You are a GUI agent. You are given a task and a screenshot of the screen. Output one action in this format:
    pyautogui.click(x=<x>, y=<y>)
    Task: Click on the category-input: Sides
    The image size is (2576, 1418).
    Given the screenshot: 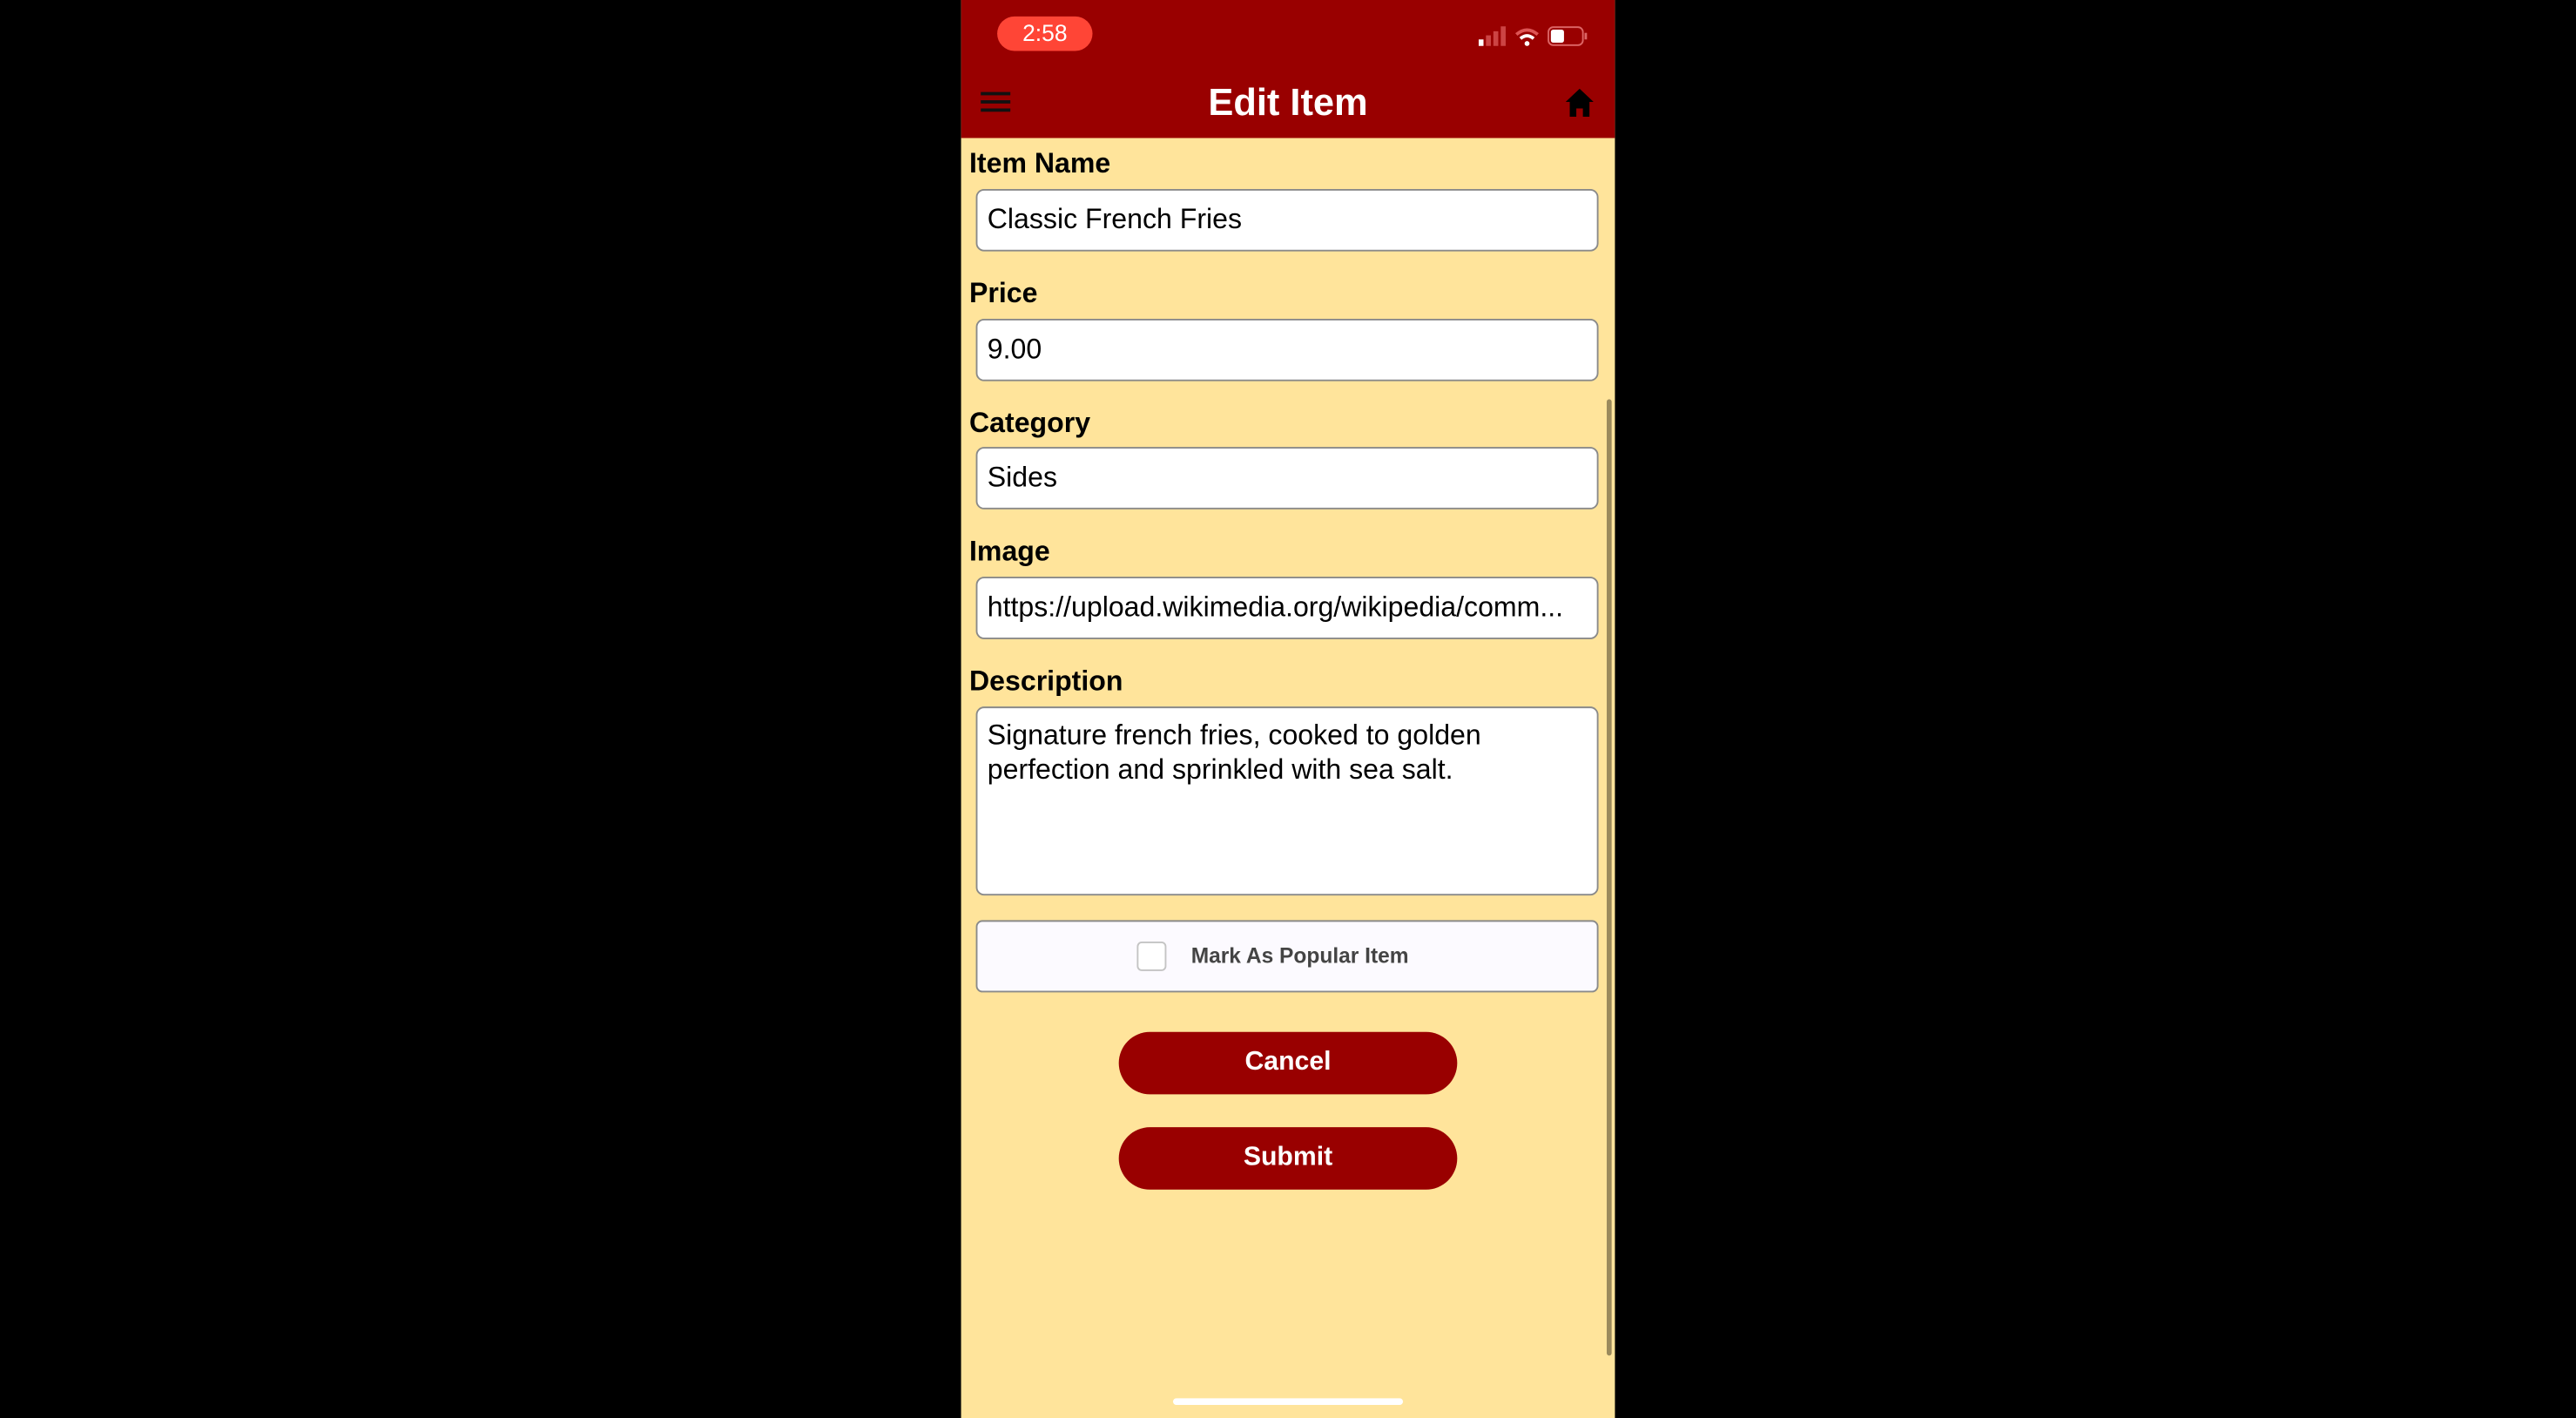 What is the action you would take?
    pyautogui.click(x=1287, y=478)
    